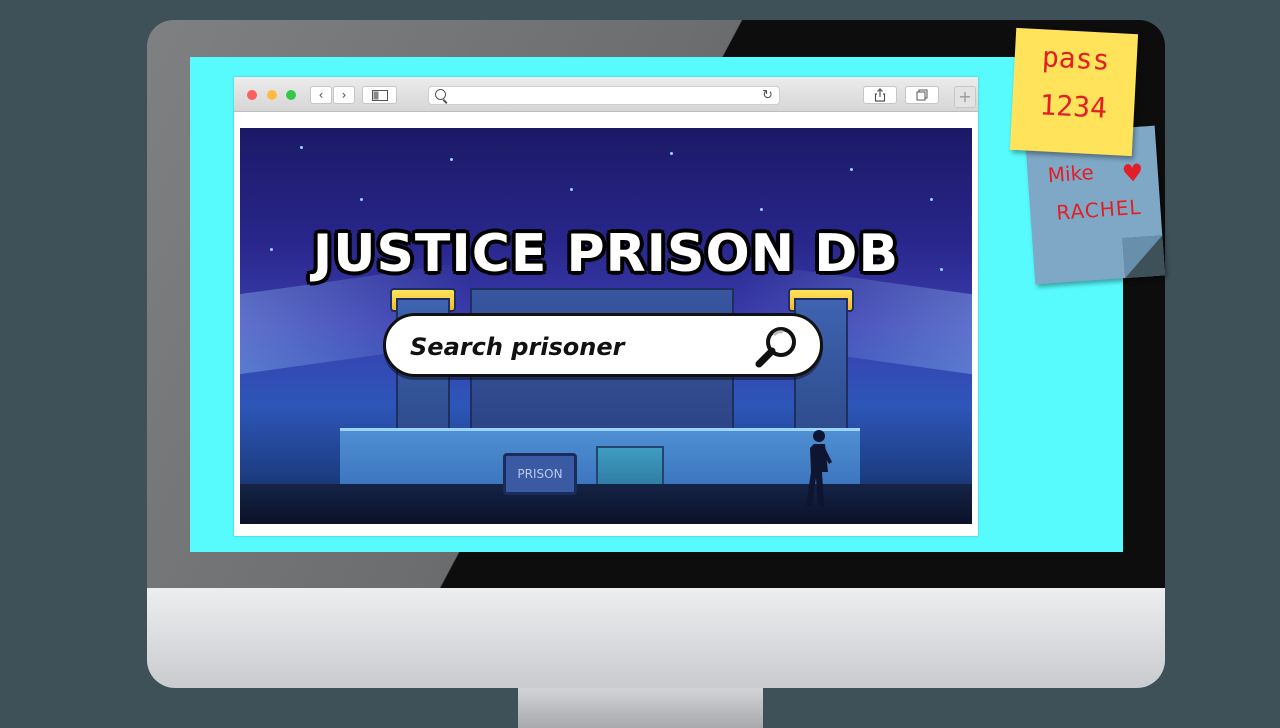  Describe the element at coordinates (291, 95) in the screenshot. I see `zoom-window-button` at that location.